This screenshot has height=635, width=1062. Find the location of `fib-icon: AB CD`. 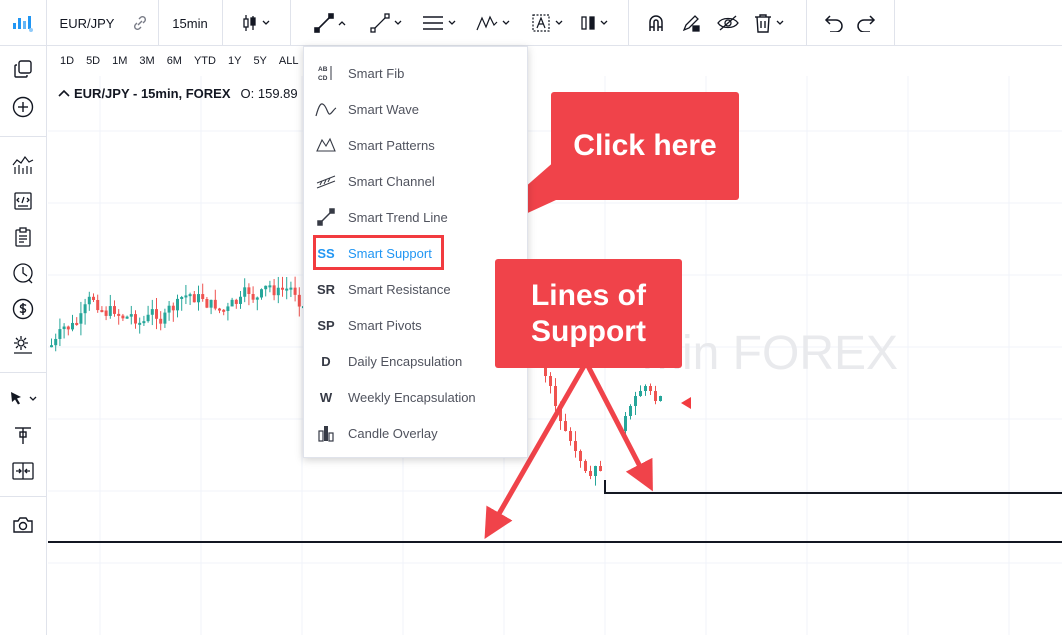

fib-icon: AB CD is located at coordinates (326, 73).